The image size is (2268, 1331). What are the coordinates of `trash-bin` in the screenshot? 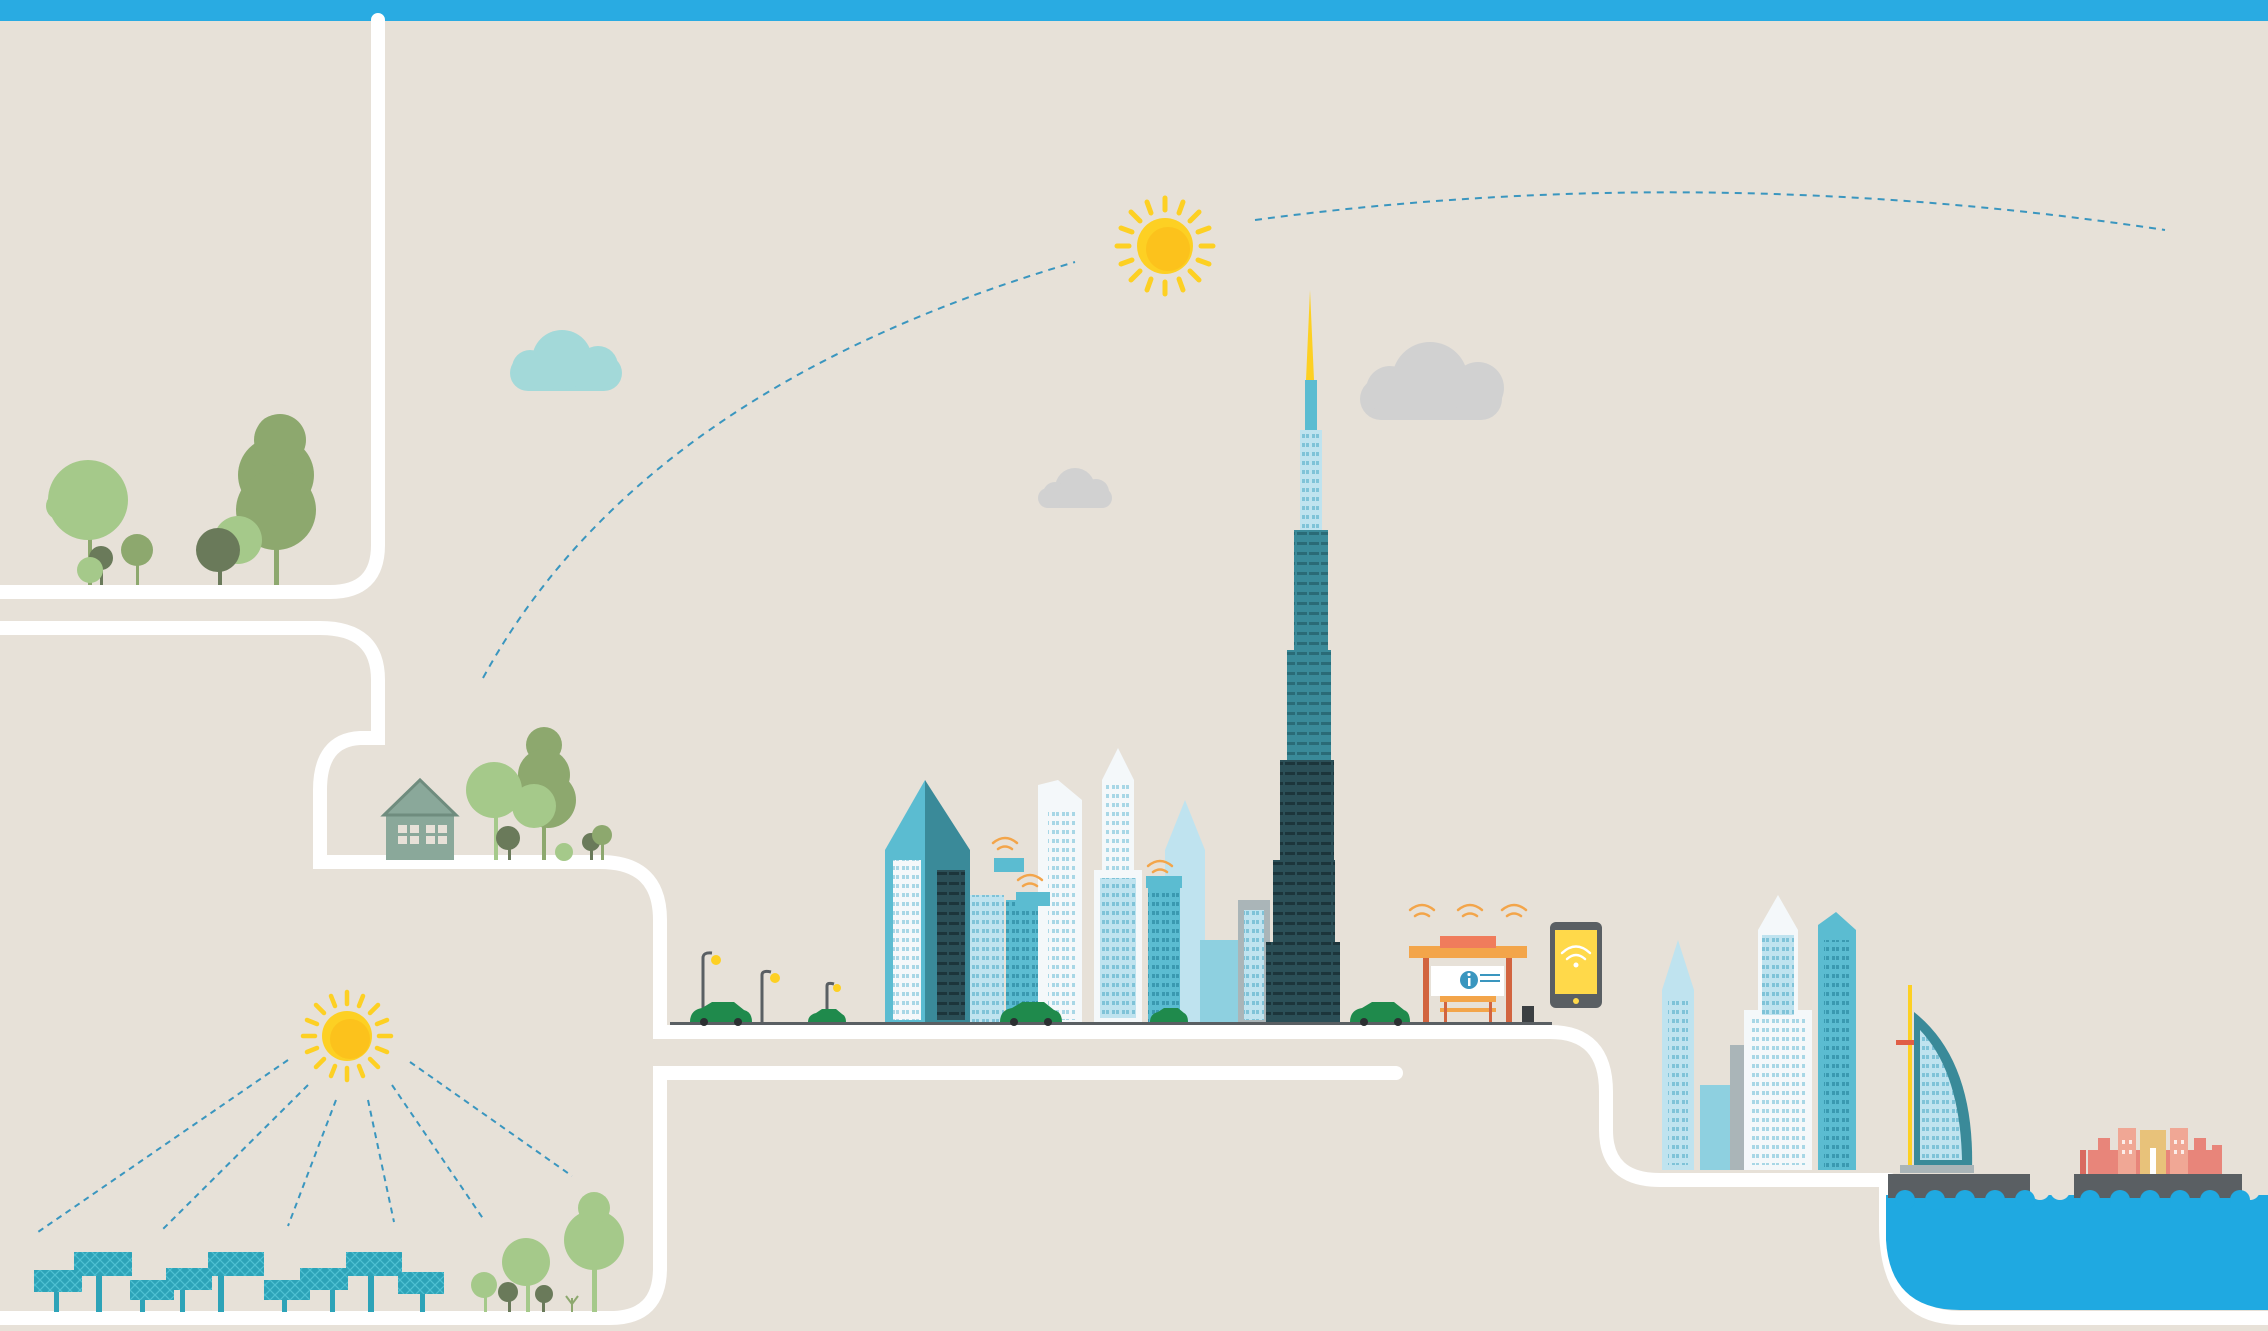 It's located at (1528, 1014).